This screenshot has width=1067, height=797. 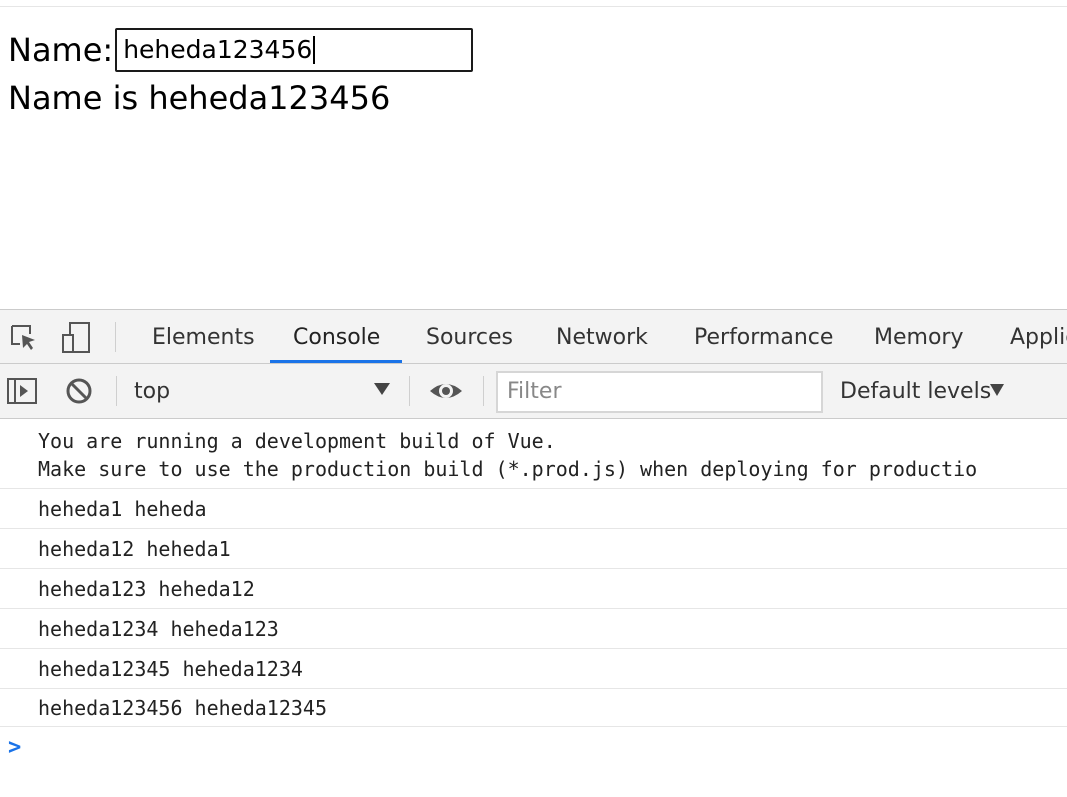 I want to click on name-input: heheda123456, so click(x=294, y=50).